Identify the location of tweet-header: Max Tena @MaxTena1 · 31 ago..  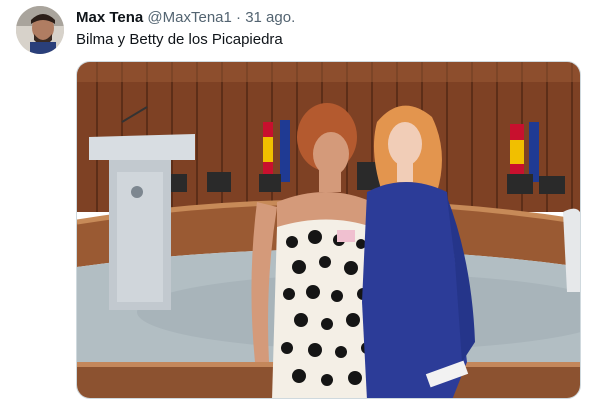
(185, 17).